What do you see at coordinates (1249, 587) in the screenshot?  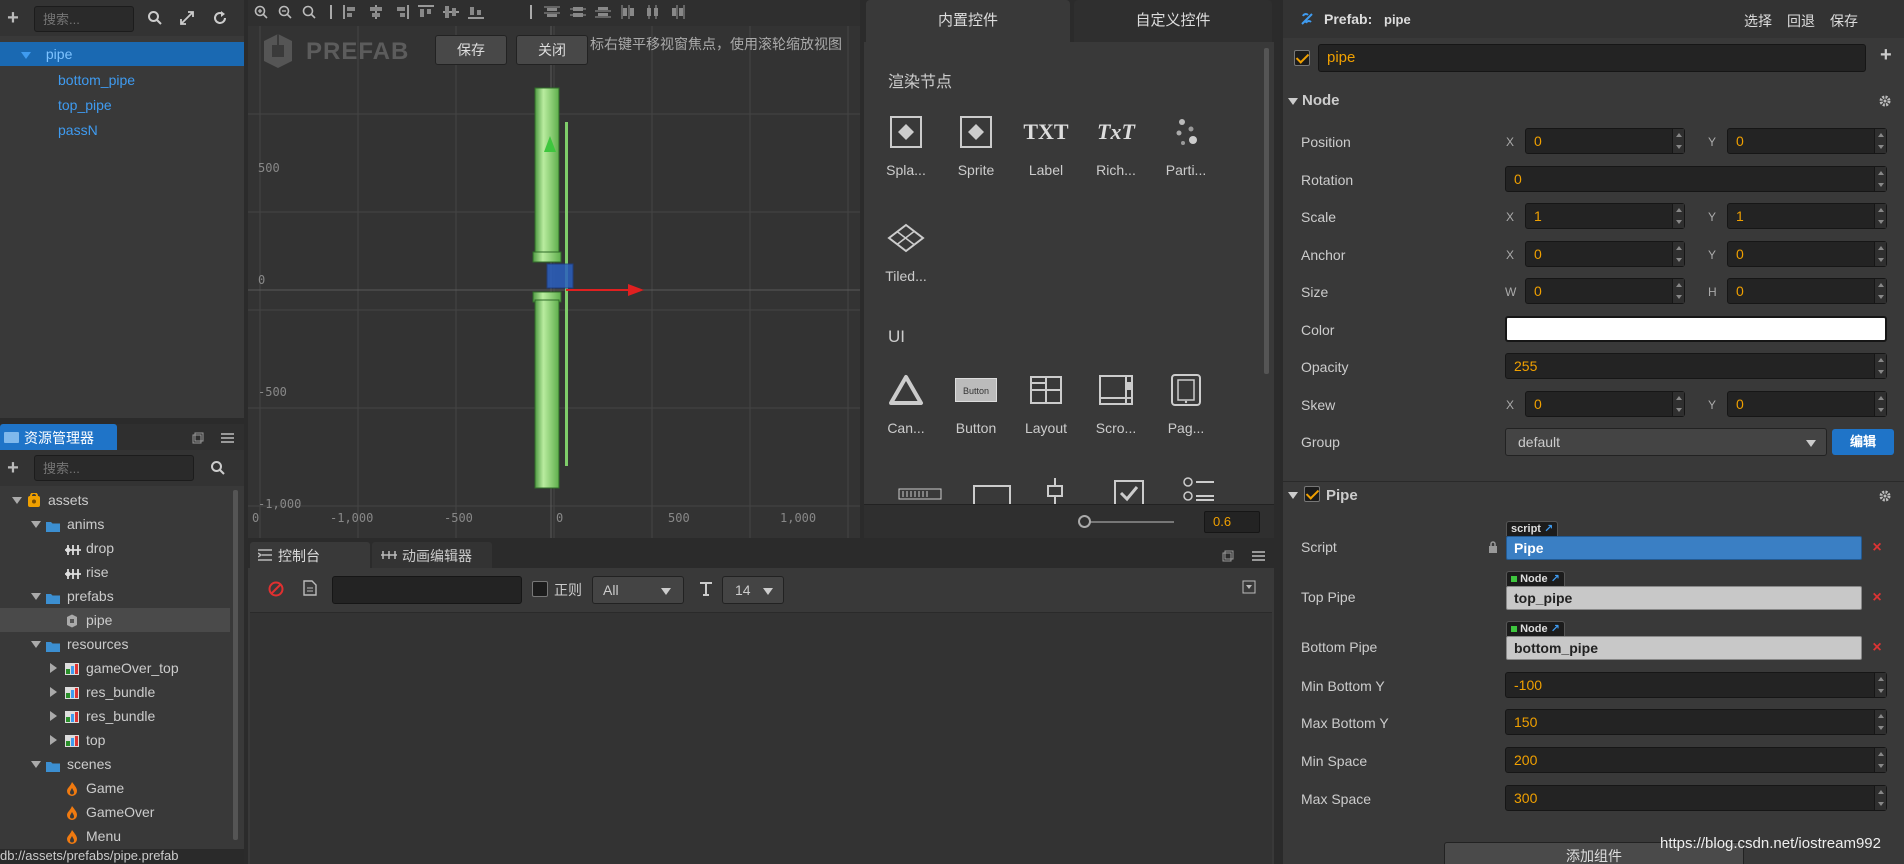 I see `collapse-panel-icon` at bounding box center [1249, 587].